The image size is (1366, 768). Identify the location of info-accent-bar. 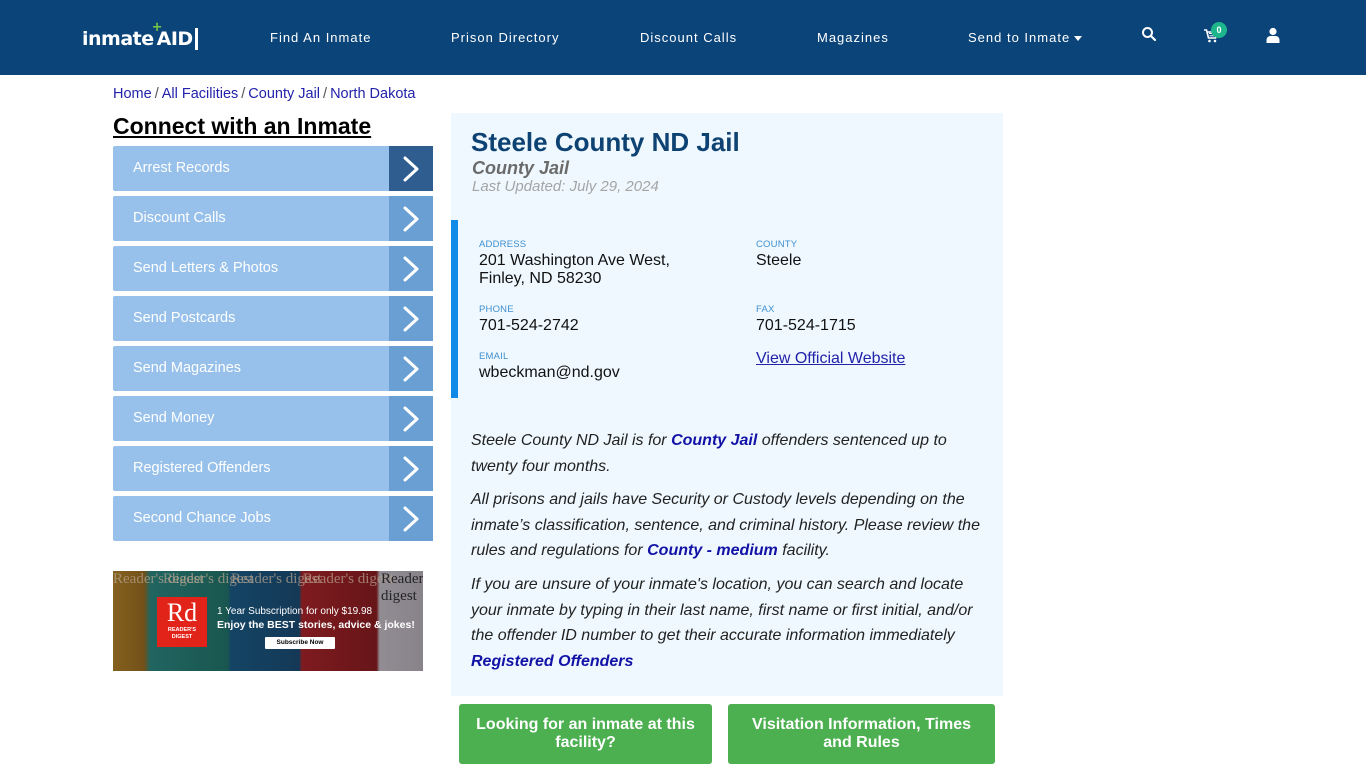
(454, 309).